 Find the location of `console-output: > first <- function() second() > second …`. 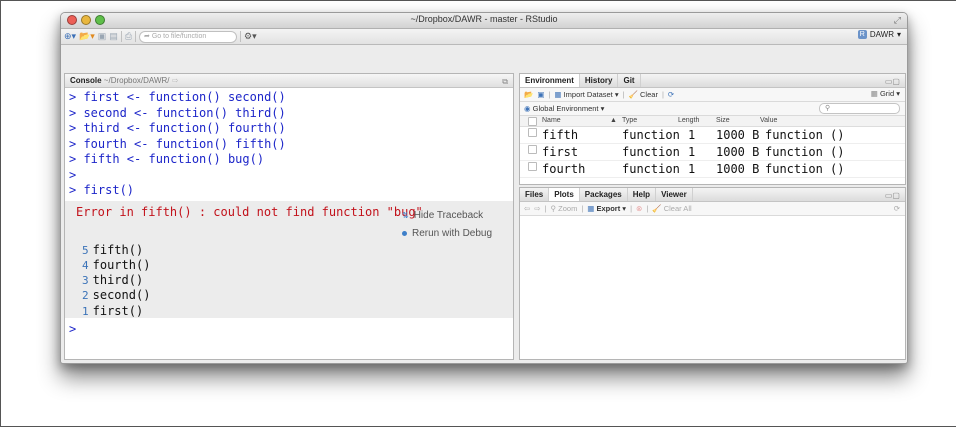

console-output: > first <- function() second() > second … is located at coordinates (289, 143).